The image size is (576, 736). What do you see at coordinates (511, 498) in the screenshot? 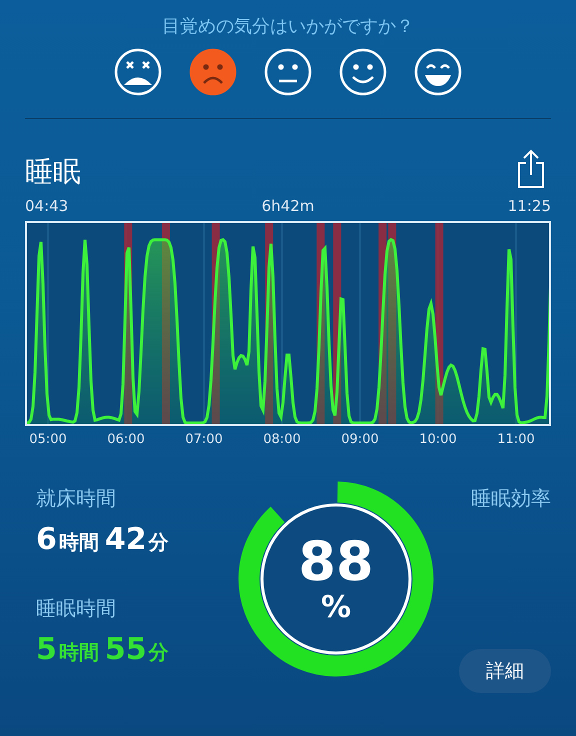
I see `efficiency-label: 睡眠効率` at bounding box center [511, 498].